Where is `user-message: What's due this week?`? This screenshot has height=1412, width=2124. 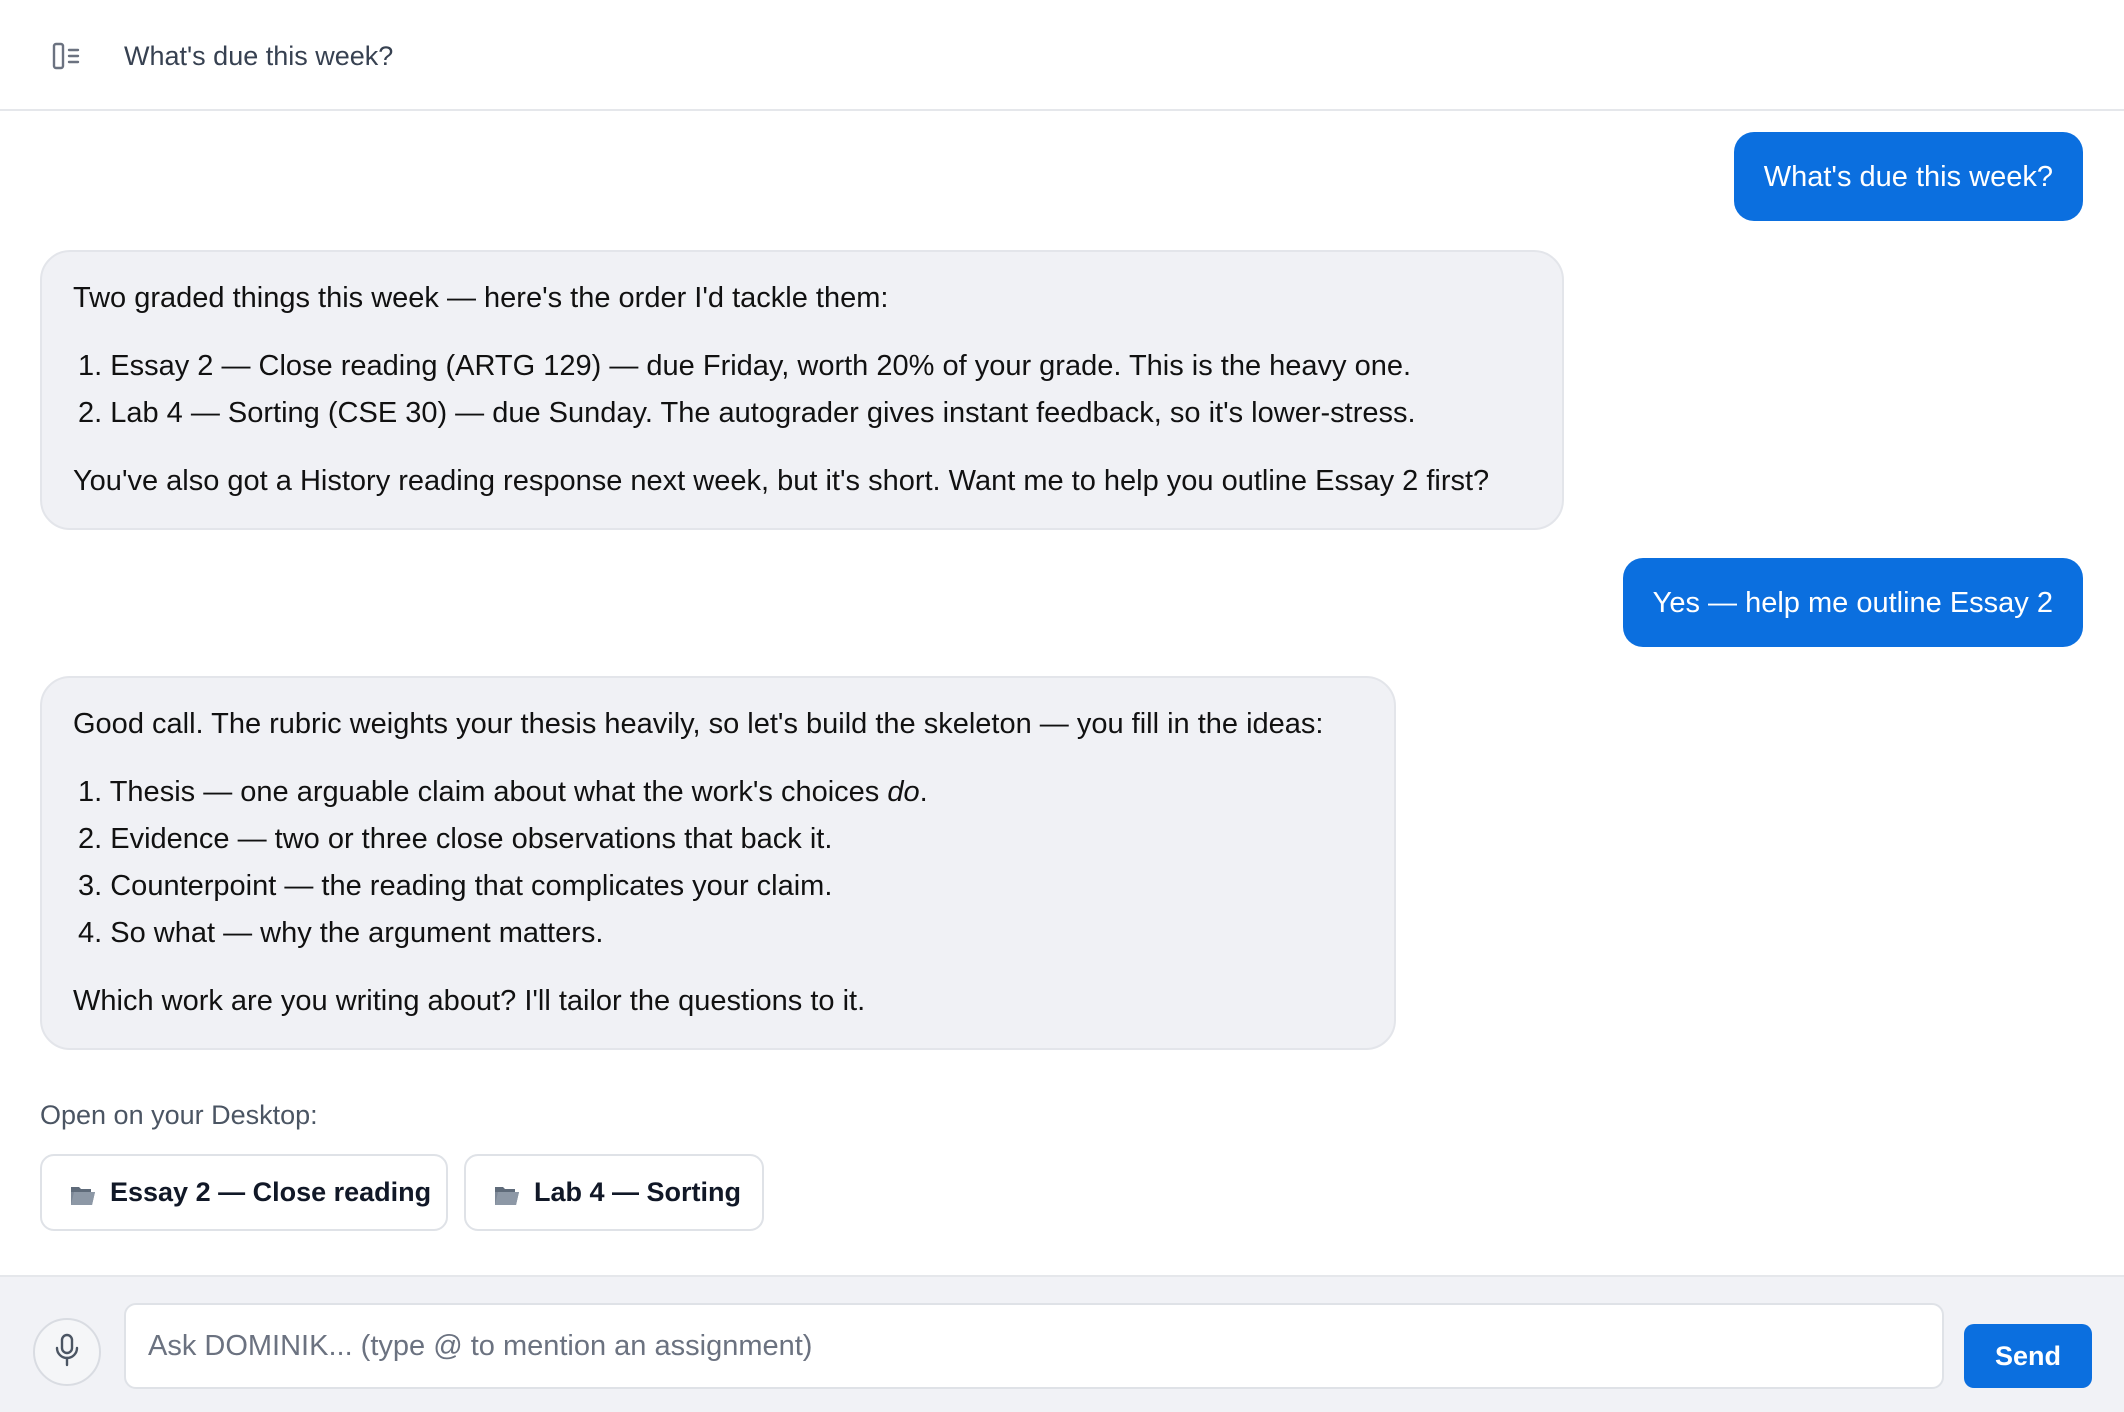
user-message: What's due this week? is located at coordinates (1908, 176).